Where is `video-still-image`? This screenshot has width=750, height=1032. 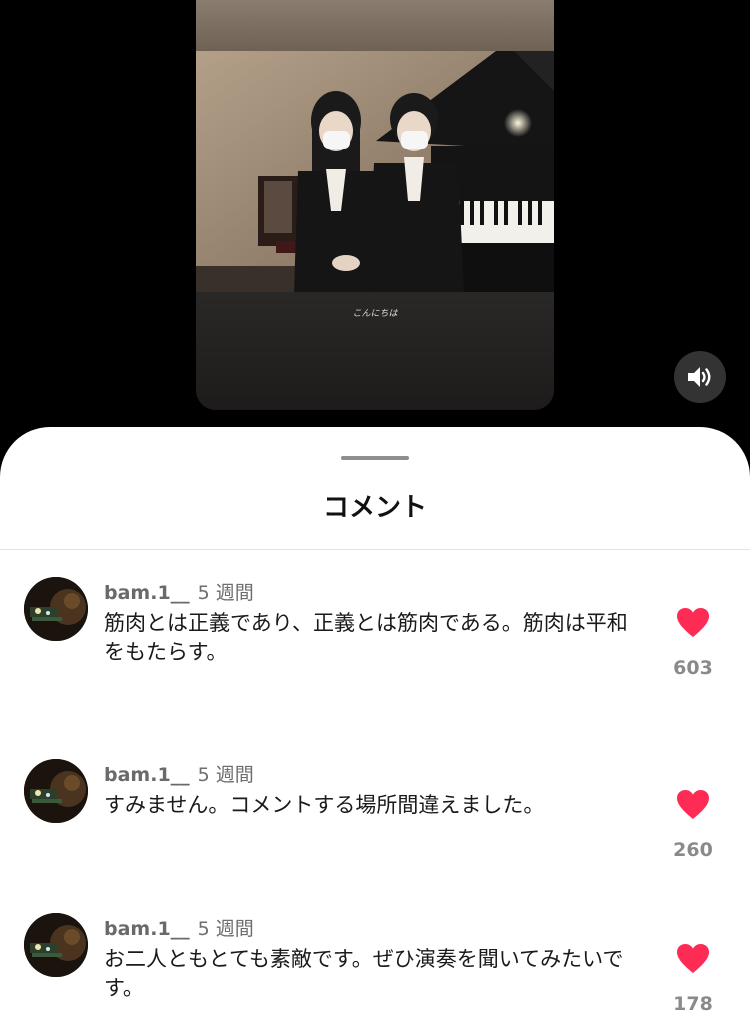 video-still-image is located at coordinates (375, 171).